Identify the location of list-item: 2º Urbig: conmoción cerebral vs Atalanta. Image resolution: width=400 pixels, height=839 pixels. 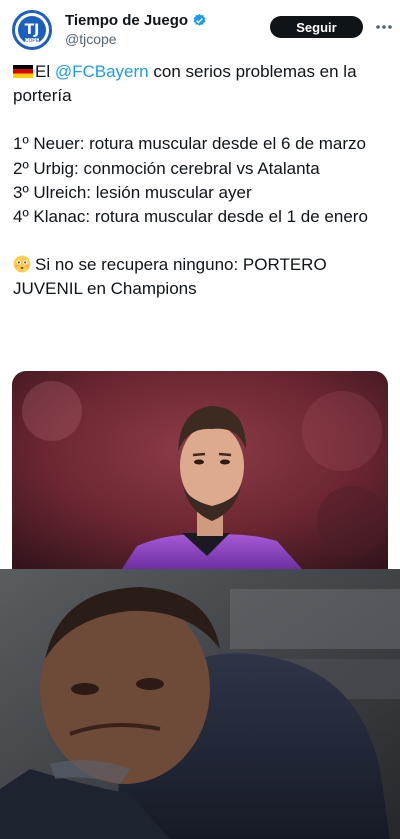
(166, 168).